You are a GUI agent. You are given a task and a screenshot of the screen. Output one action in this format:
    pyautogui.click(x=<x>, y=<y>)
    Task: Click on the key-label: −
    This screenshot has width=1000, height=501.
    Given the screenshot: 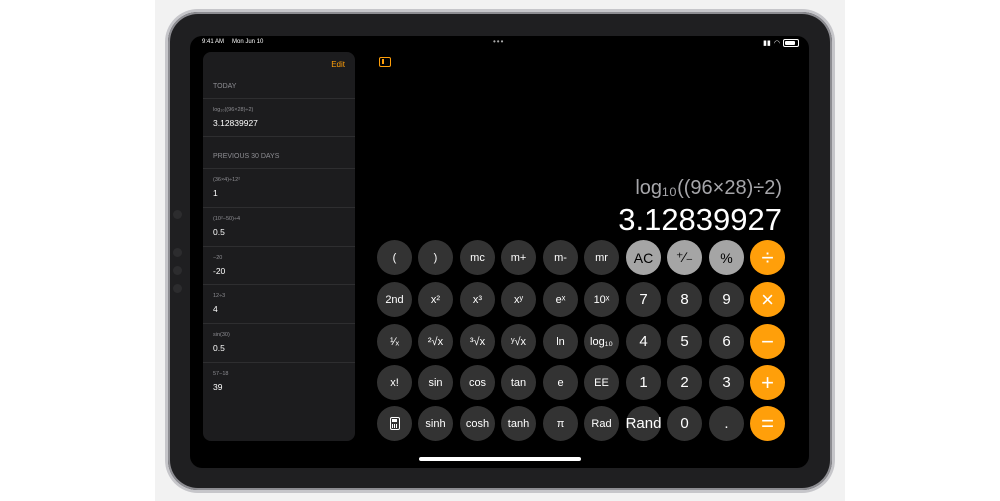 What is the action you would take?
    pyautogui.click(x=767, y=341)
    